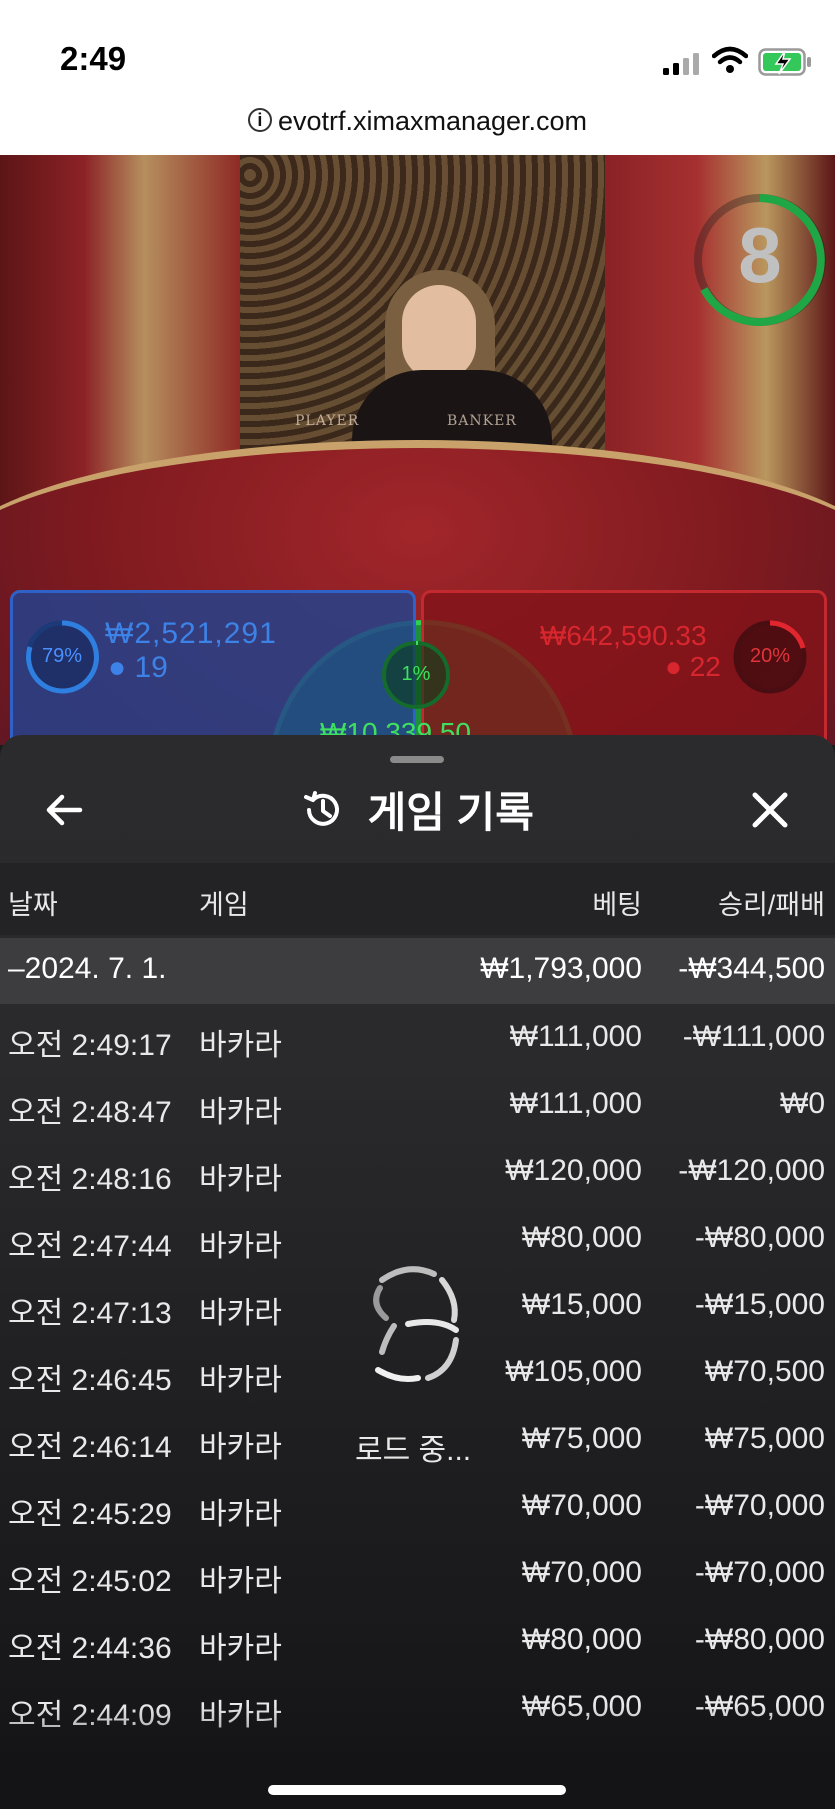 The image size is (835, 1809). What do you see at coordinates (90, 1514) in the screenshot?
I see `row-time: 오전 2:45:29` at bounding box center [90, 1514].